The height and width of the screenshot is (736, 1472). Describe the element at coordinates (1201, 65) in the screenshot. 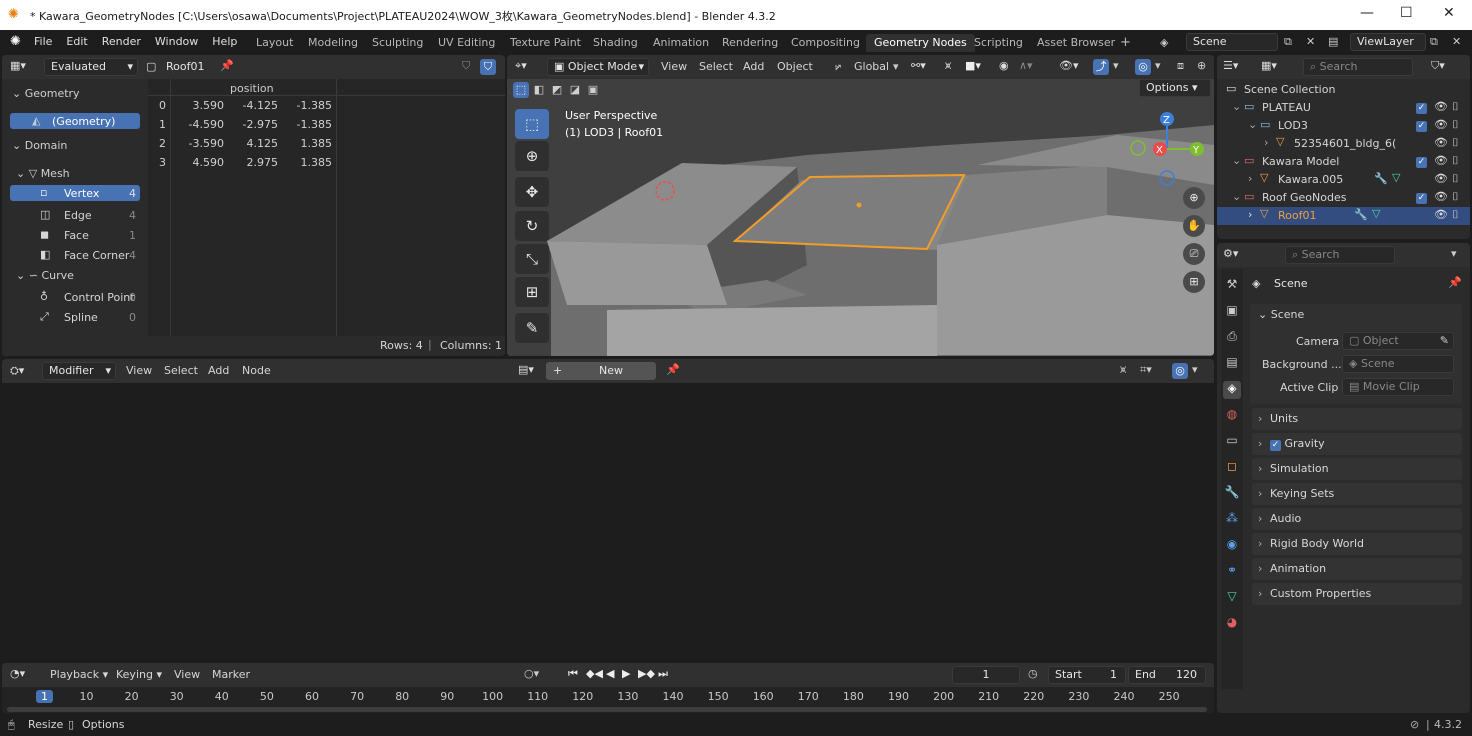

I see `shading-wireframe-icon: ⊕` at that location.